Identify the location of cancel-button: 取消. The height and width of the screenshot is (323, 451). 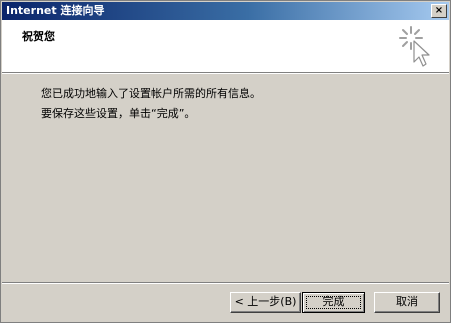
(407, 302).